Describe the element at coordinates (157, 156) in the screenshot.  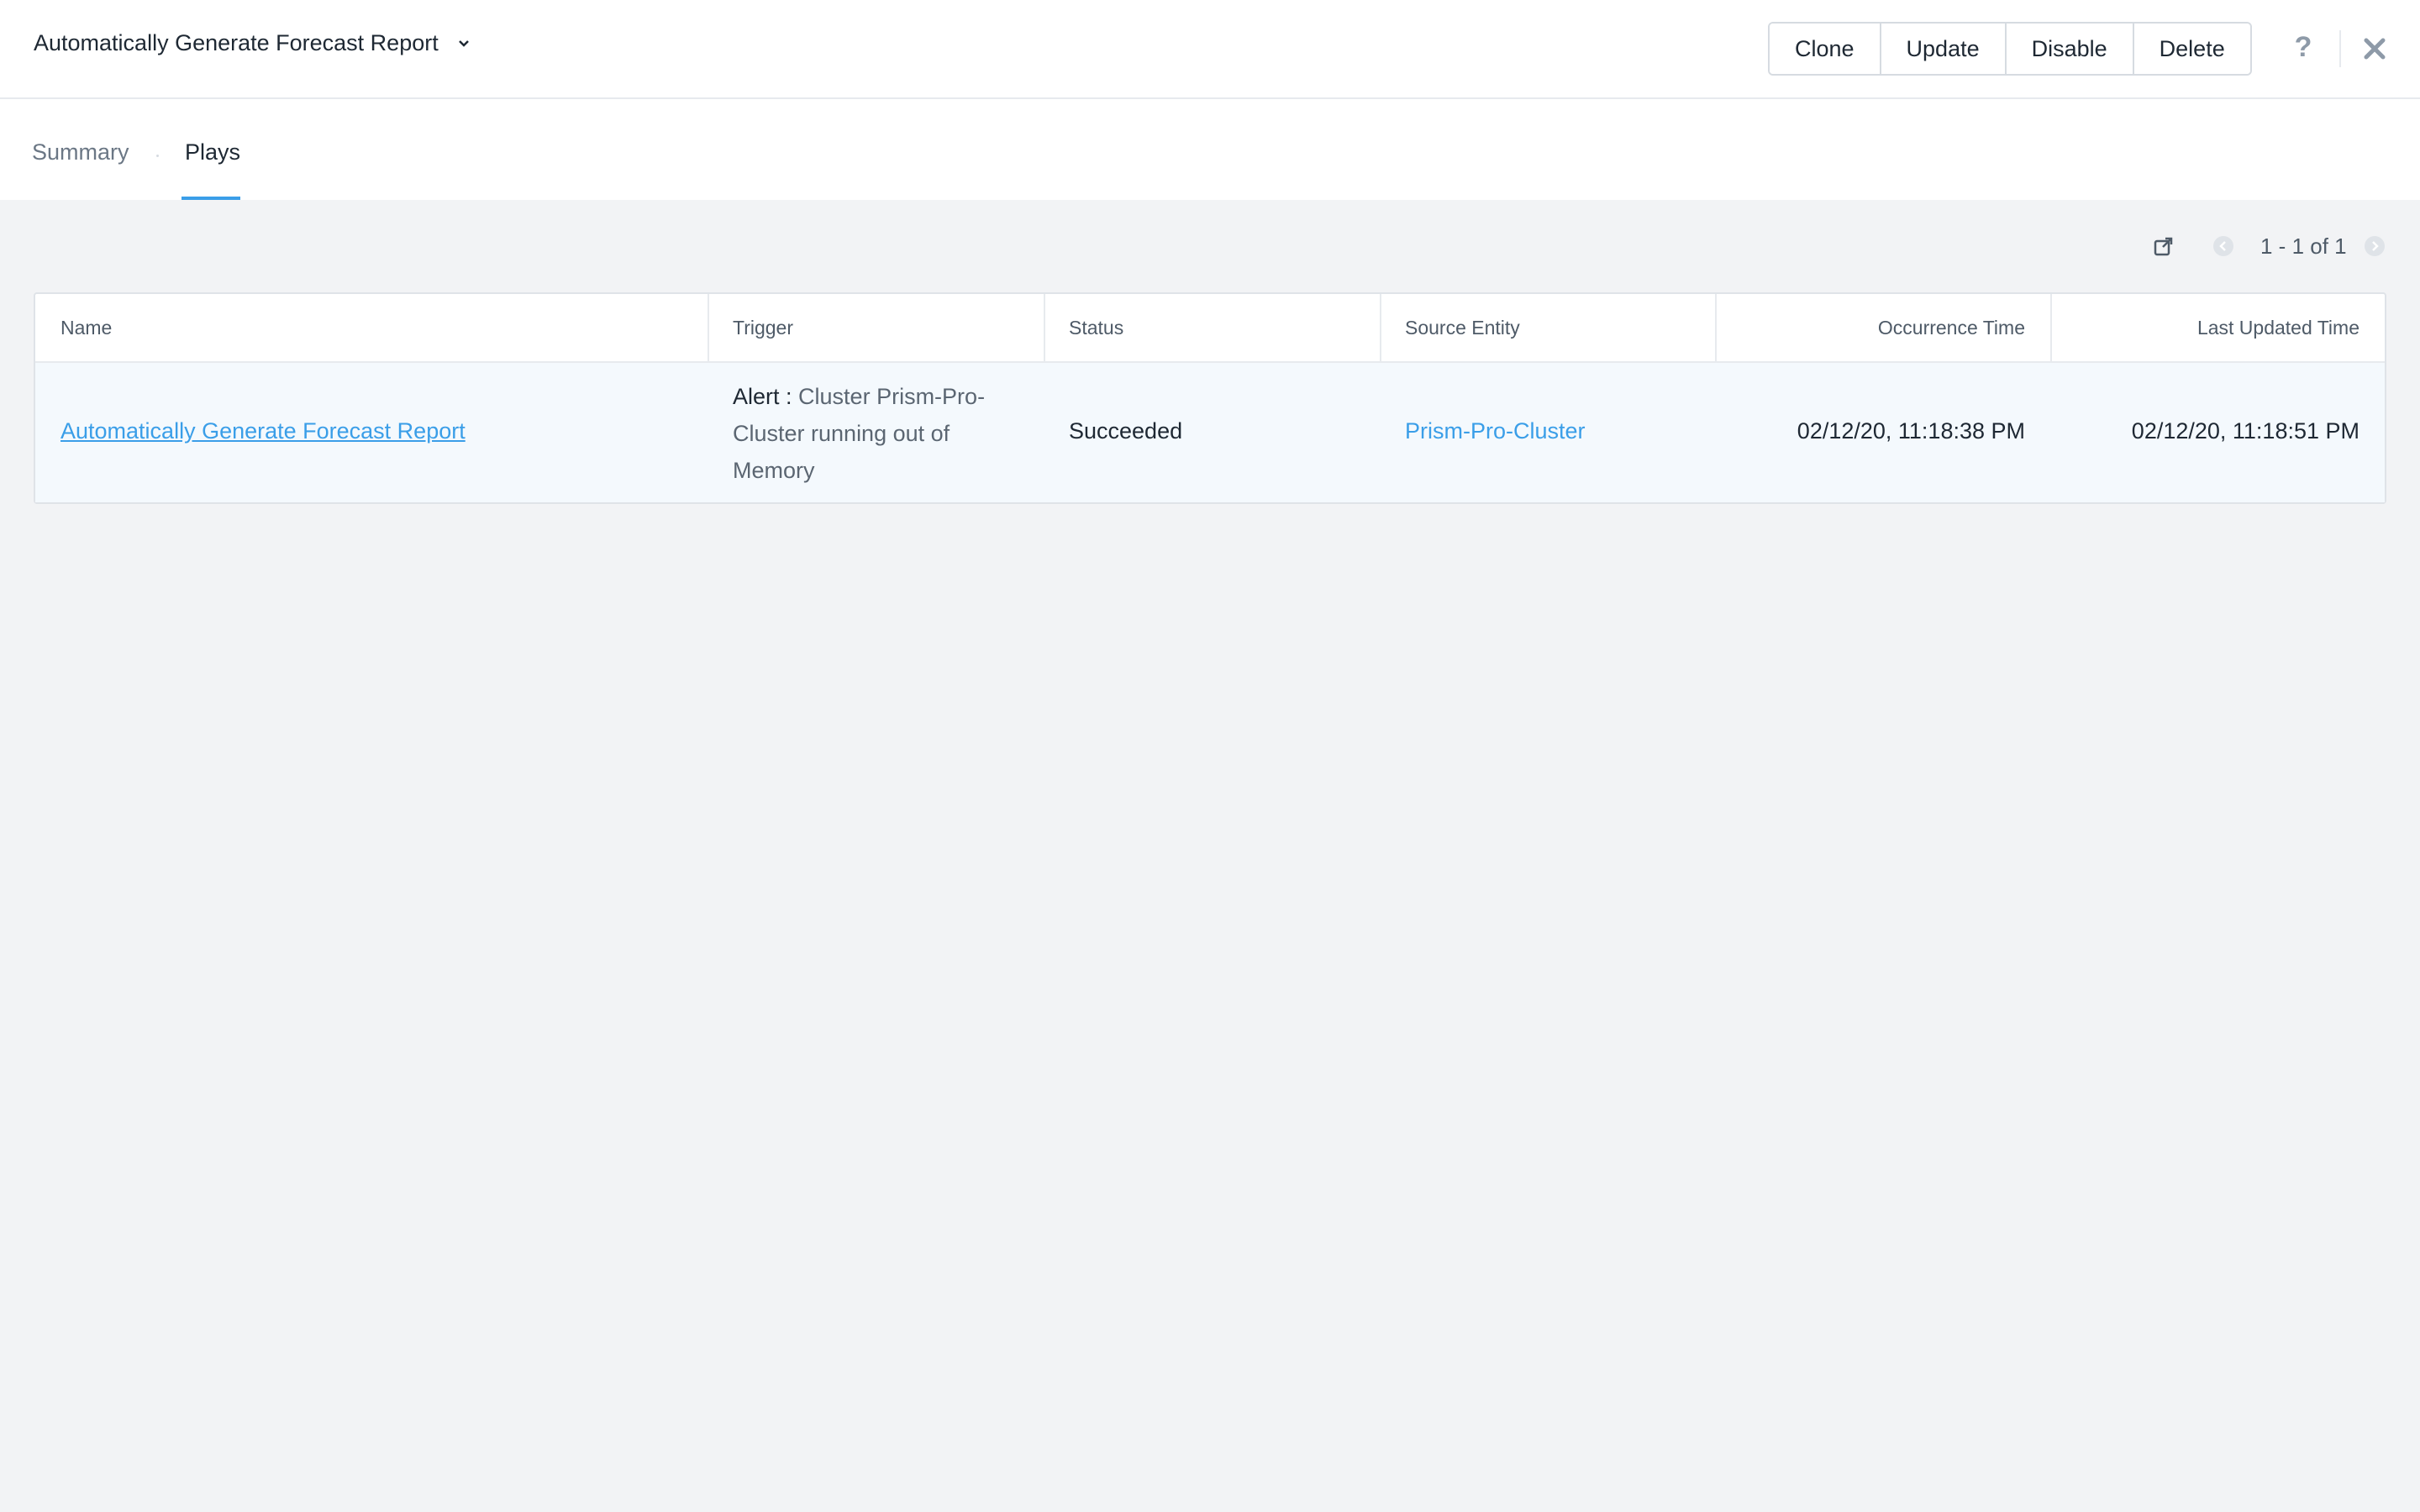
I see `tab-separator` at that location.